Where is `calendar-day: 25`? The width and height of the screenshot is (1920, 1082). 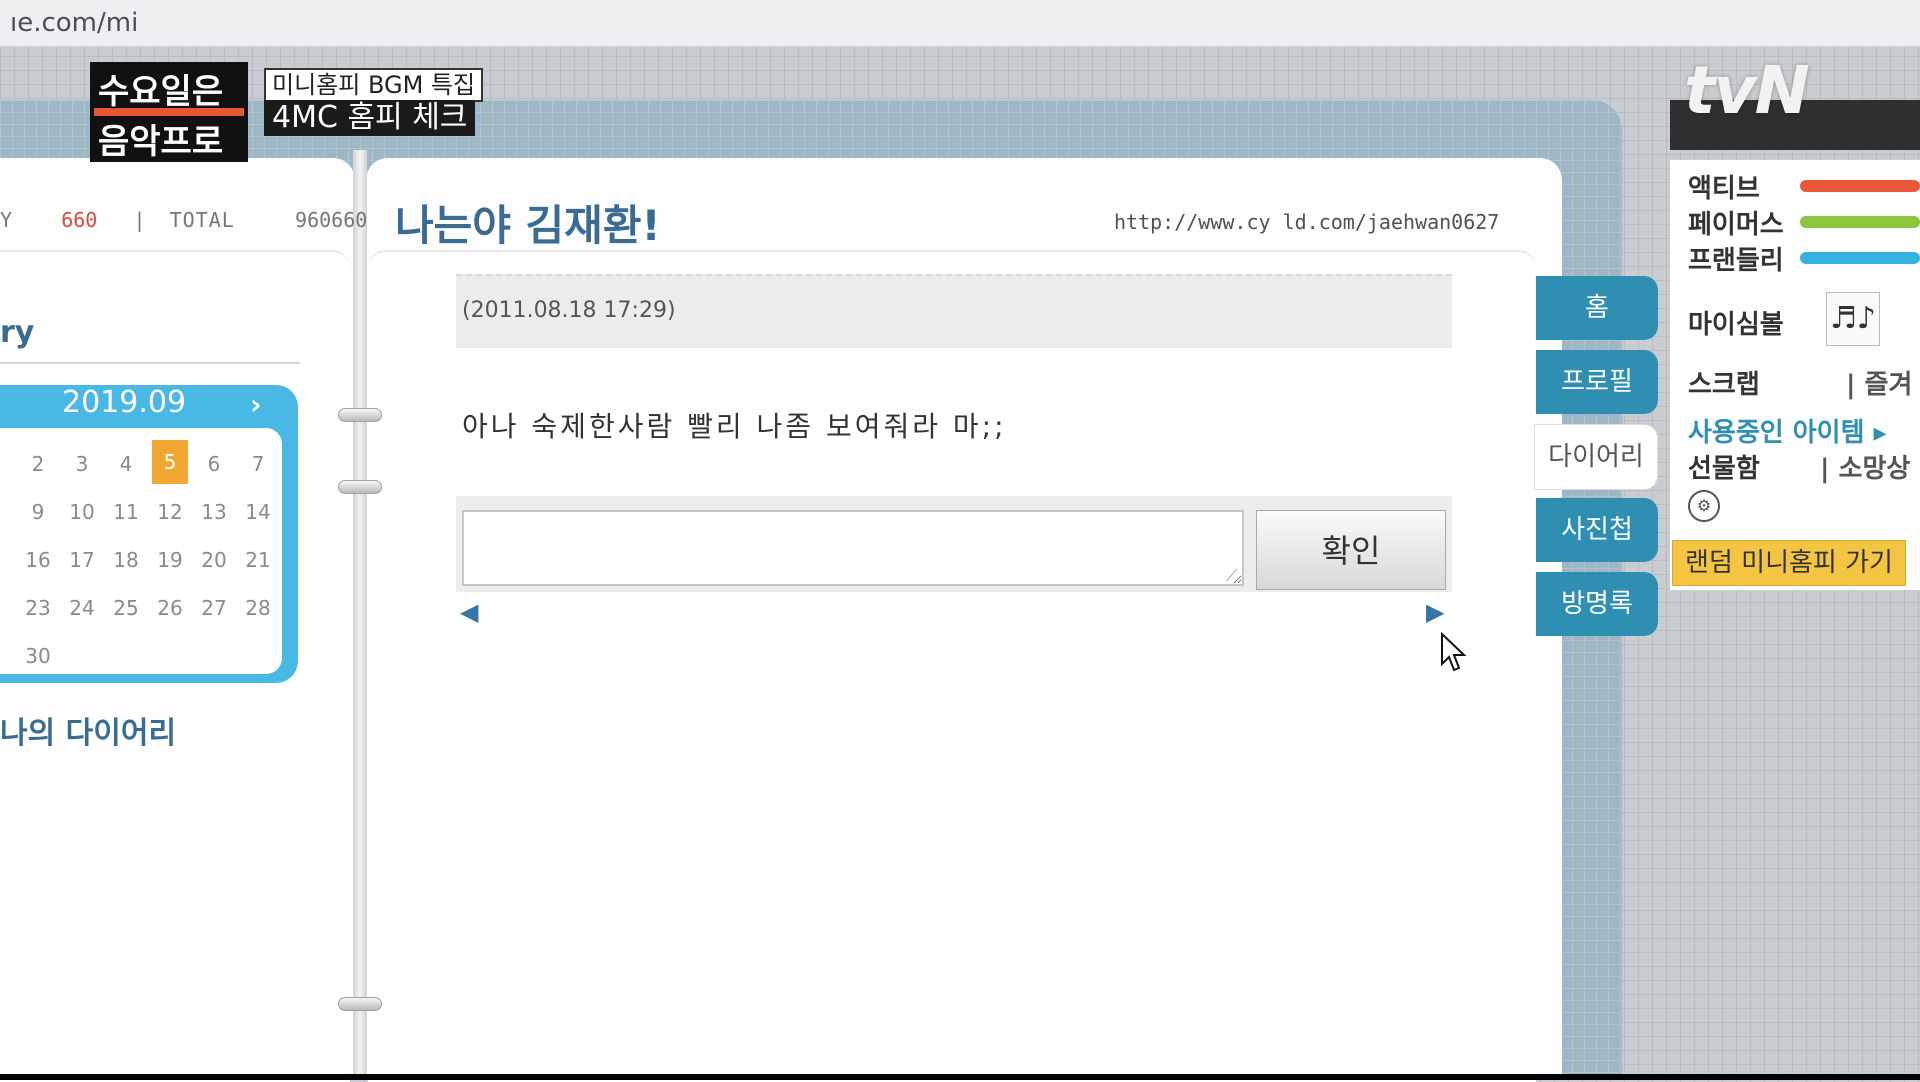
calendar-day: 25 is located at coordinates (126, 608).